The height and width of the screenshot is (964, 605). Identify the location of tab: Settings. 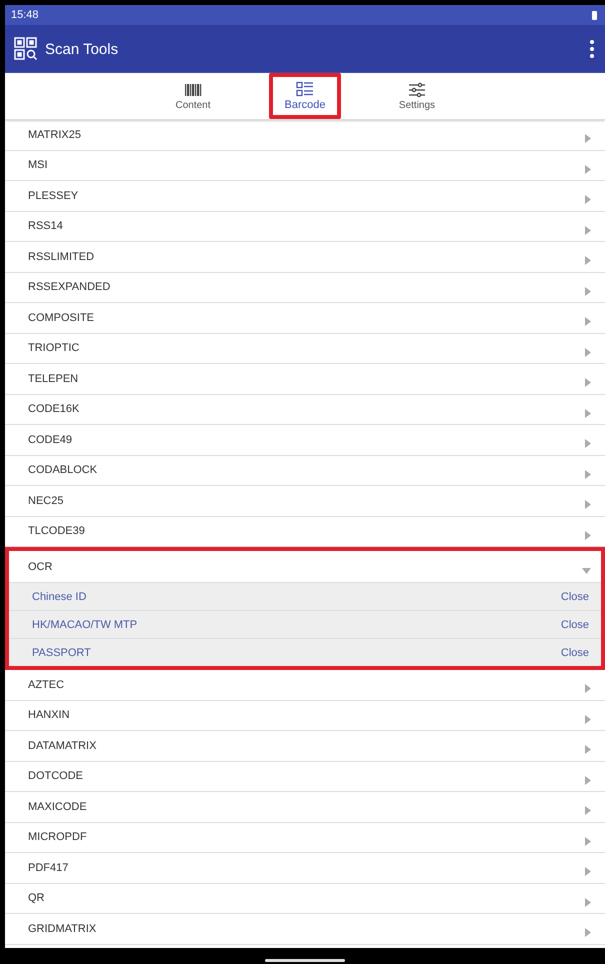
(417, 96).